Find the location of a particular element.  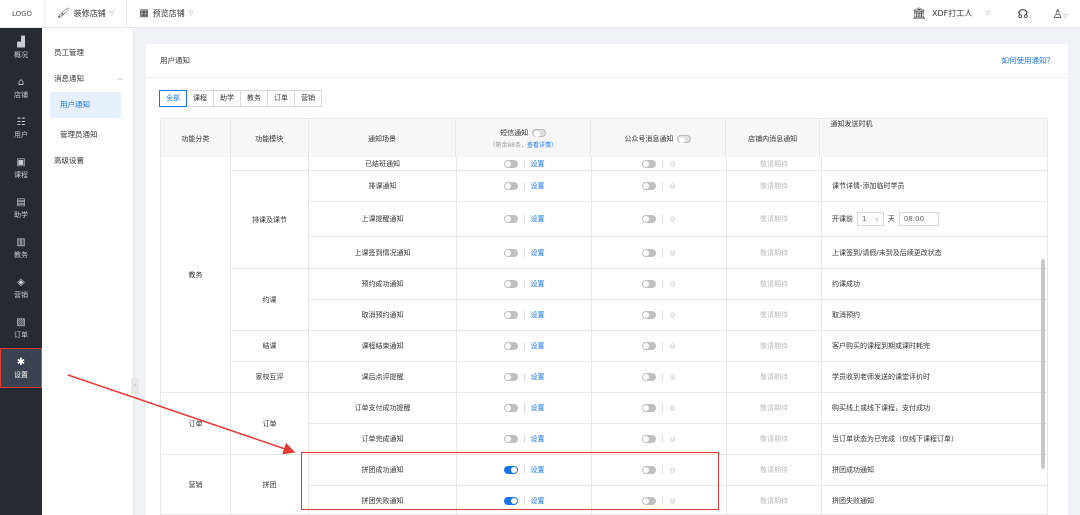

annotation-arrow is located at coordinates (181, 414).